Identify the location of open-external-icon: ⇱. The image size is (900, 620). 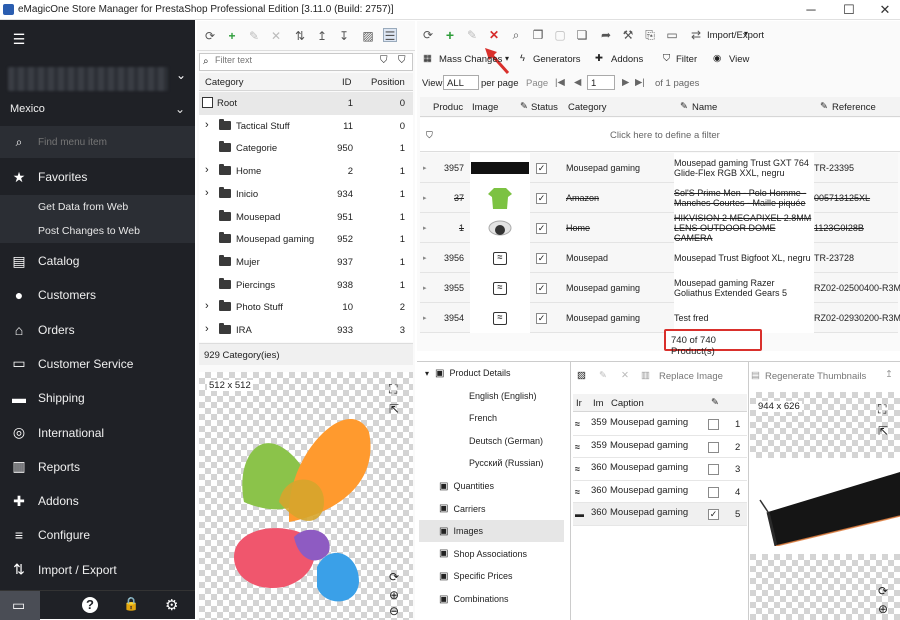
(883, 431).